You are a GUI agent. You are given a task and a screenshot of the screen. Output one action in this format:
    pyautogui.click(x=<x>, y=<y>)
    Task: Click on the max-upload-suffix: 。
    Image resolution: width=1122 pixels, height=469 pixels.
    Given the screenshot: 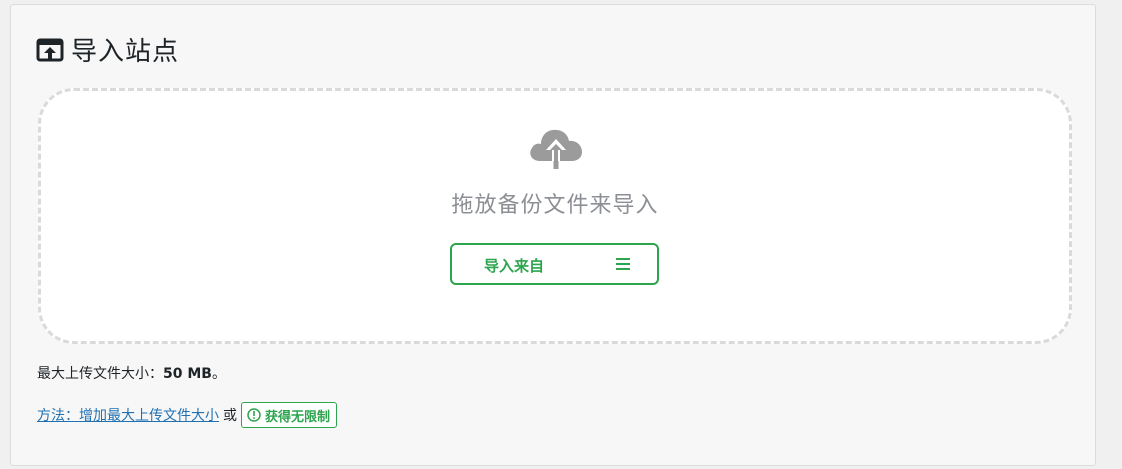 What is the action you would take?
    pyautogui.click(x=218, y=374)
    